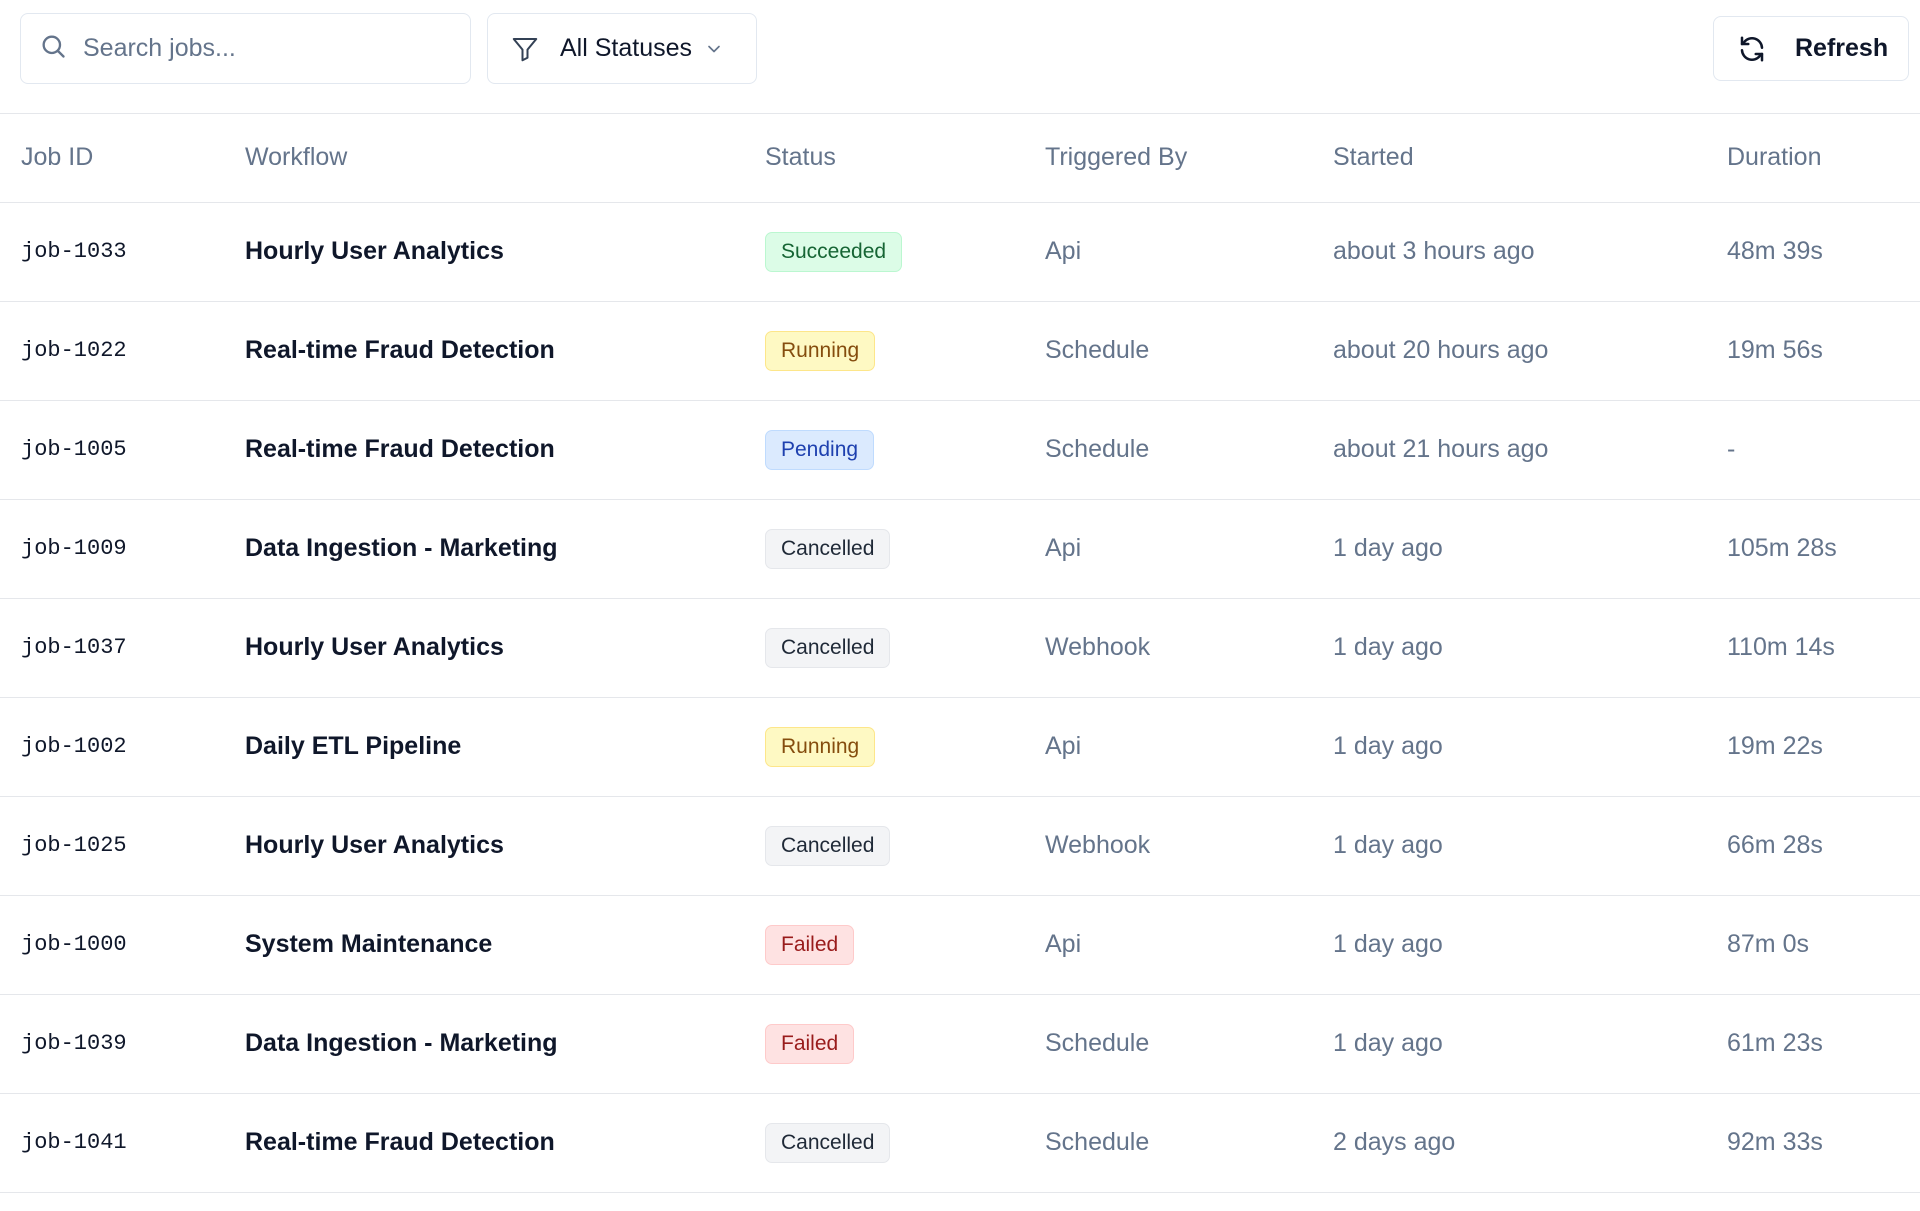  What do you see at coordinates (1823, 945) in the screenshot?
I see `duration-cell: 87m 0s` at bounding box center [1823, 945].